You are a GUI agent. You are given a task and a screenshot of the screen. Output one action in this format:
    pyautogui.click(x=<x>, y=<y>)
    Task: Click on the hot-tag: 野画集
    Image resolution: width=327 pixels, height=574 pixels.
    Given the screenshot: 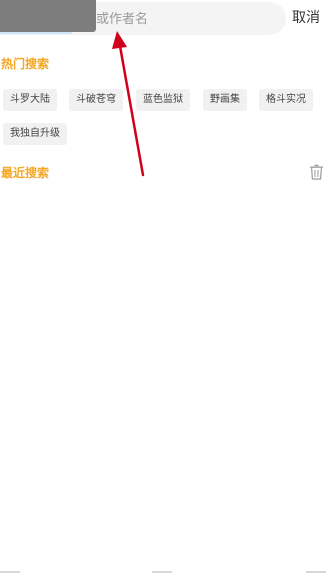 What is the action you would take?
    pyautogui.click(x=225, y=100)
    